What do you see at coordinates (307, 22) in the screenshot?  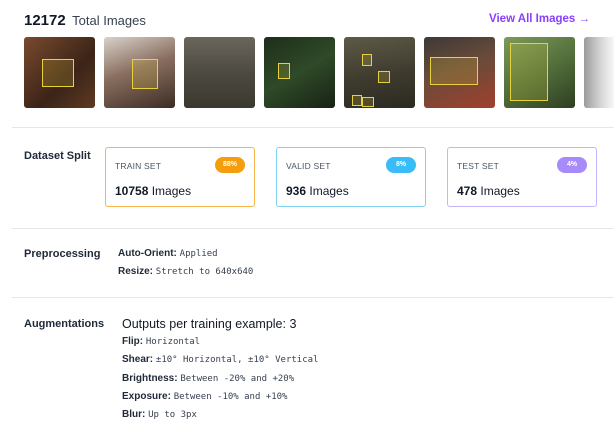 I see `images-header: 12172 Total Images View All Images →` at bounding box center [307, 22].